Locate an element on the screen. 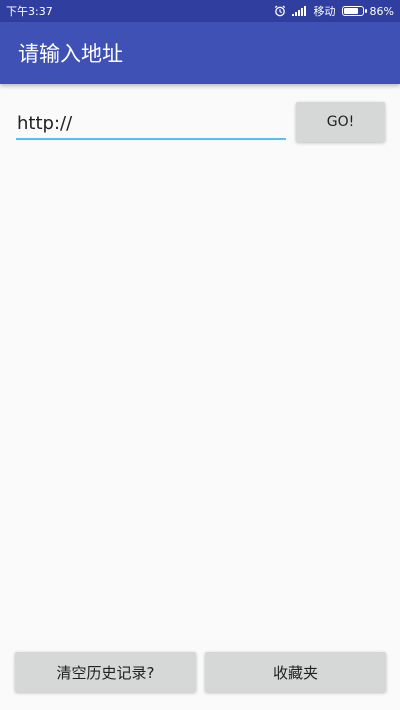  app-bar: 请输入地址 is located at coordinates (200, 53).